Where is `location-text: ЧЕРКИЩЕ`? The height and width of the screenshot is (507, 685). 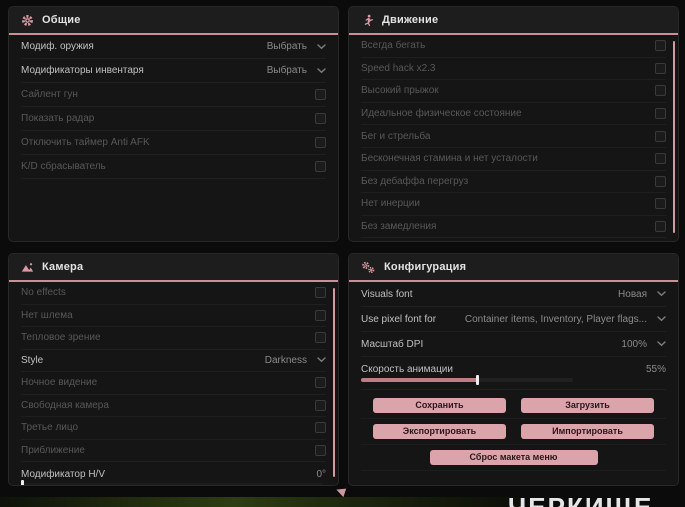
location-text: ЧЕРКИЩЕ is located at coordinates (581, 499).